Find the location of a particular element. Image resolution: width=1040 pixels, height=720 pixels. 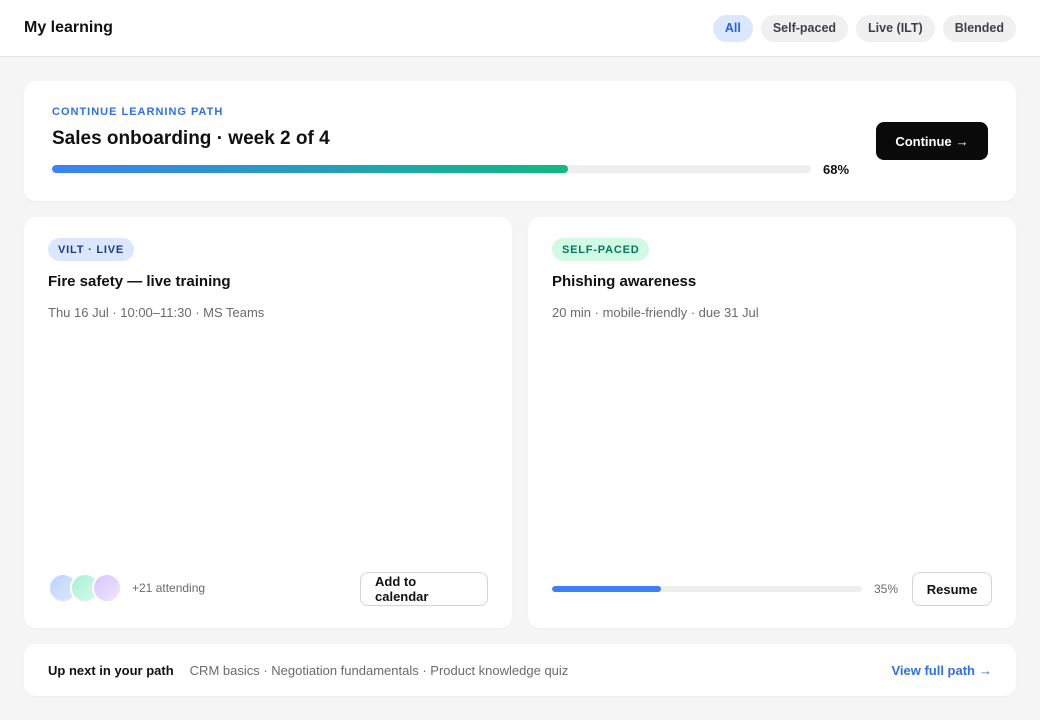

hero-eyebrow: CONTINUE LEARNING PATH is located at coordinates (138, 112).